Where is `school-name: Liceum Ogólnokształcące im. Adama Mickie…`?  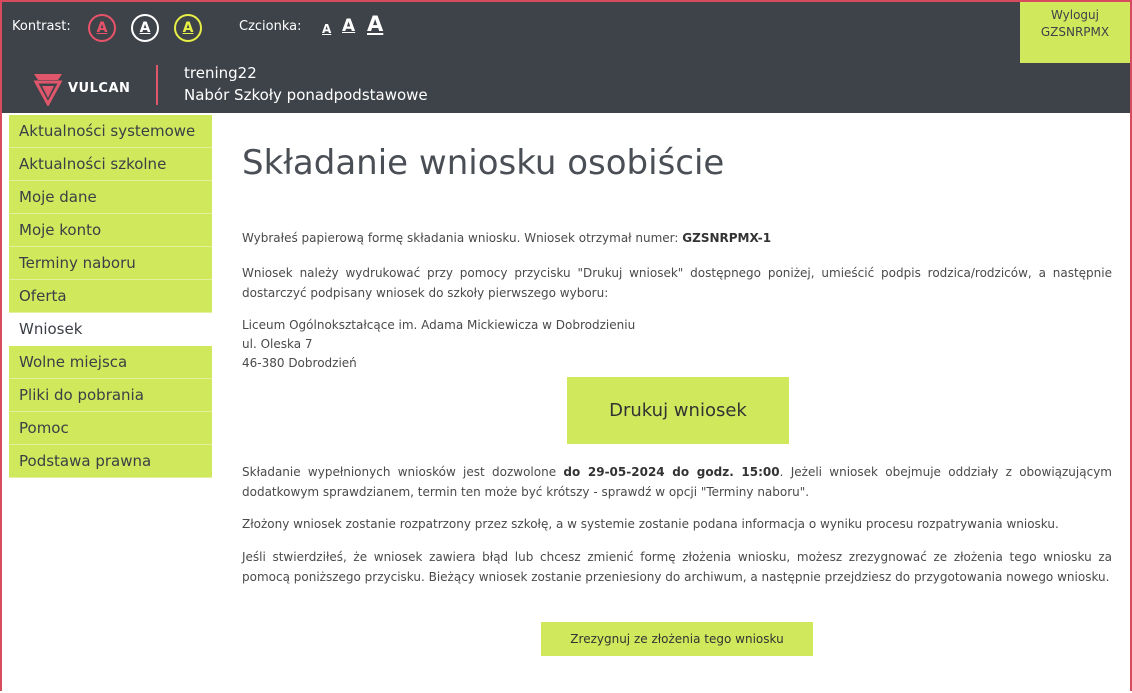 school-name: Liceum Ogólnokształcące im. Adama Mickie… is located at coordinates (439, 325).